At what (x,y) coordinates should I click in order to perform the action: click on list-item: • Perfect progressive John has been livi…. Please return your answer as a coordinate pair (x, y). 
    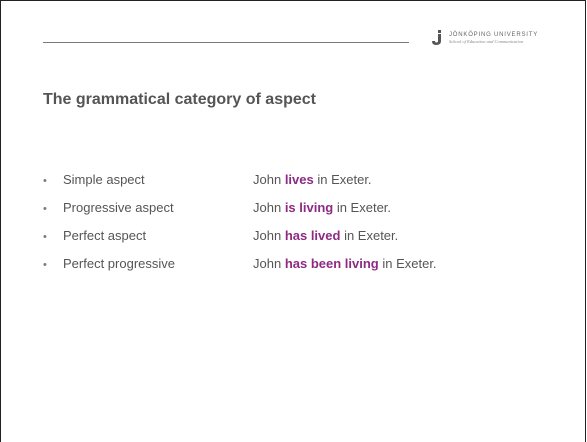
    Looking at the image, I should click on (293, 270).